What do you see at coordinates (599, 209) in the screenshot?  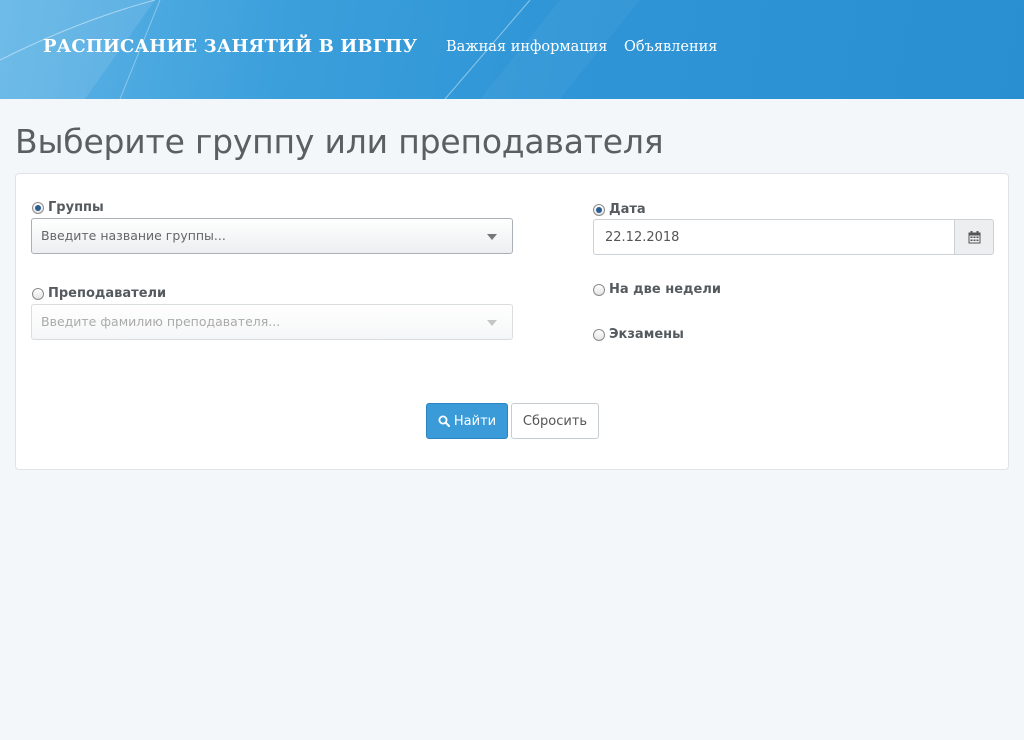 I see `date-radio` at bounding box center [599, 209].